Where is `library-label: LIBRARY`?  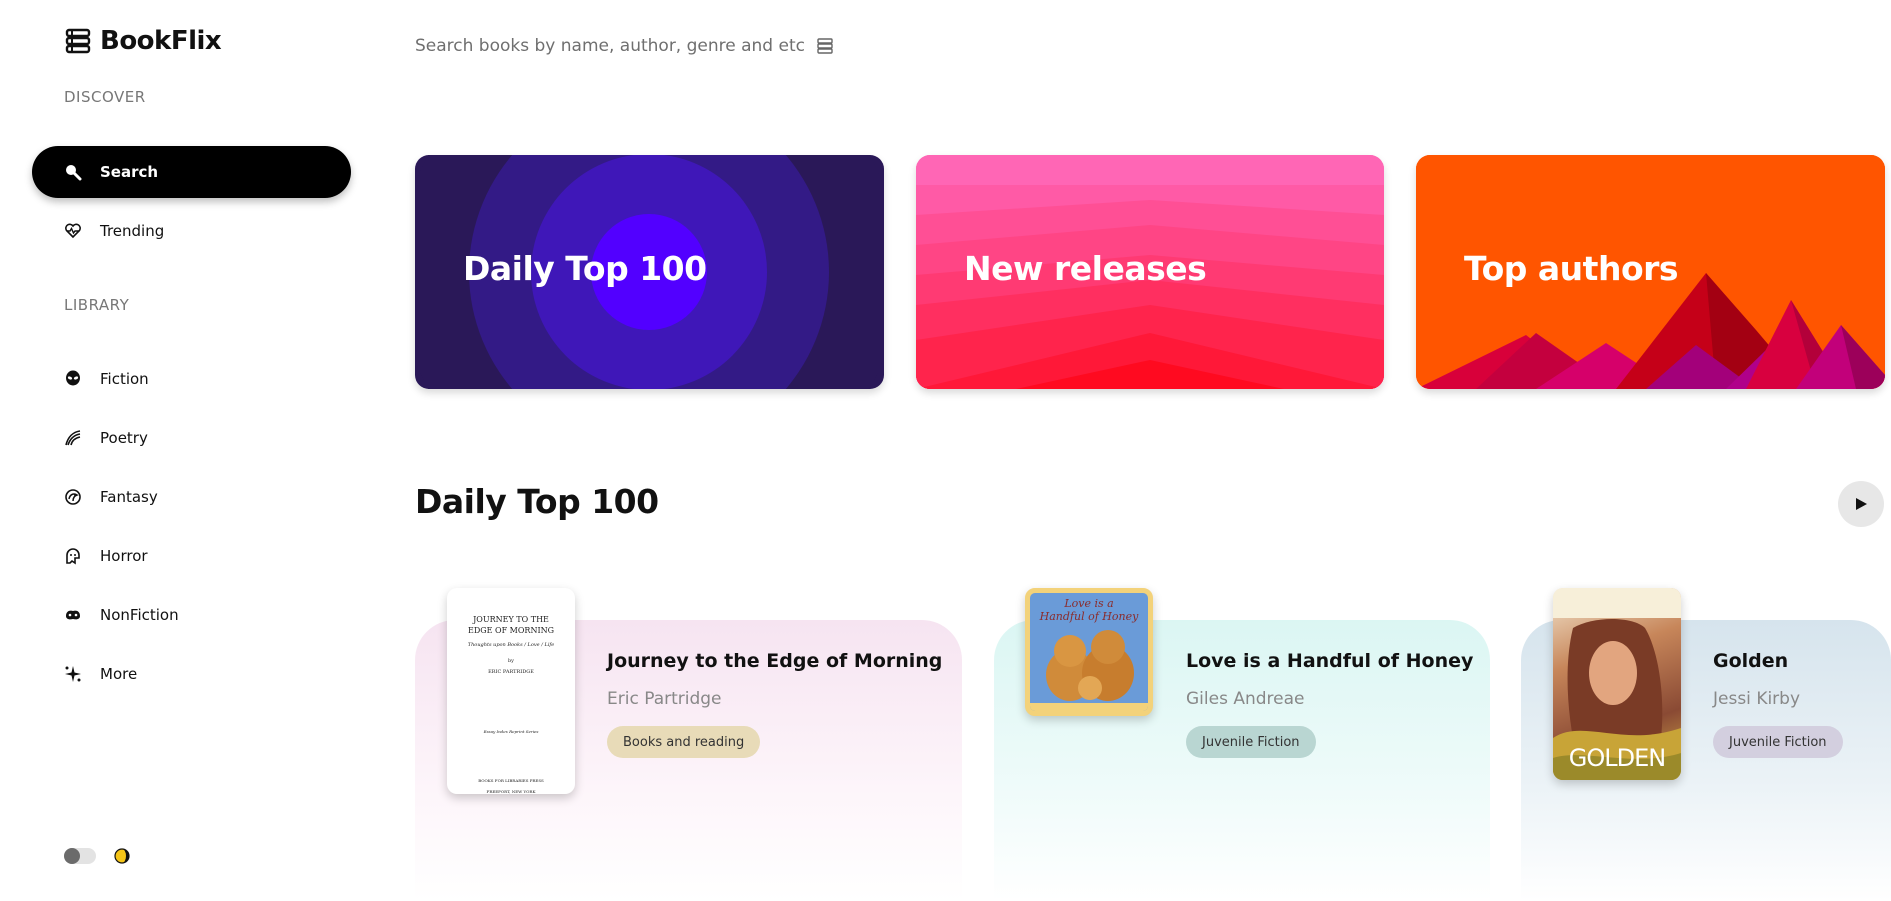
library-label: LIBRARY is located at coordinates (97, 305).